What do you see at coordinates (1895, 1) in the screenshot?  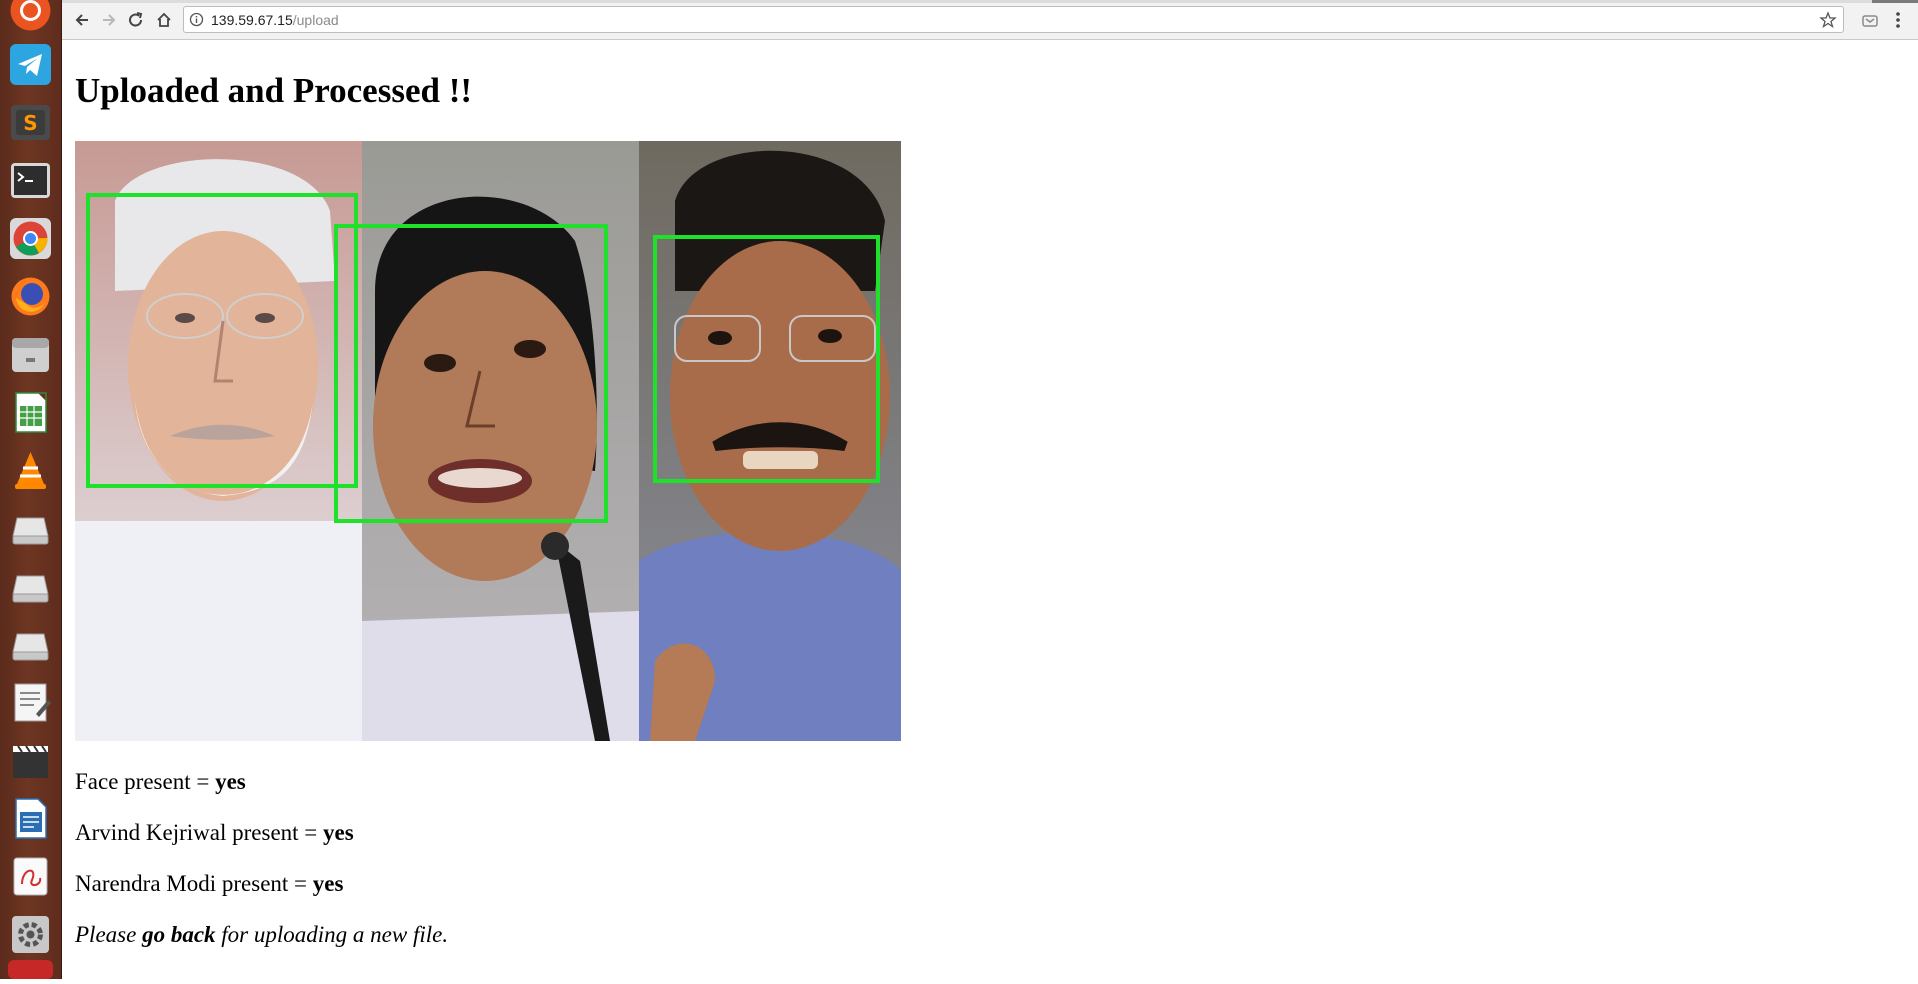 I see `active-tab-indicator` at bounding box center [1895, 1].